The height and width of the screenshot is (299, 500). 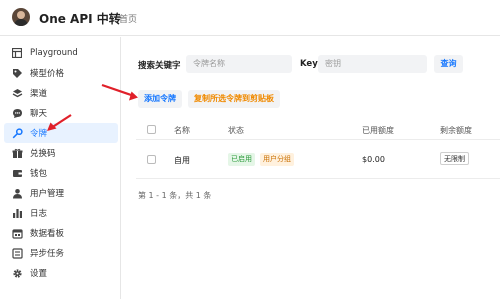 I want to click on add-token-button: 添加令牌, so click(x=160, y=99).